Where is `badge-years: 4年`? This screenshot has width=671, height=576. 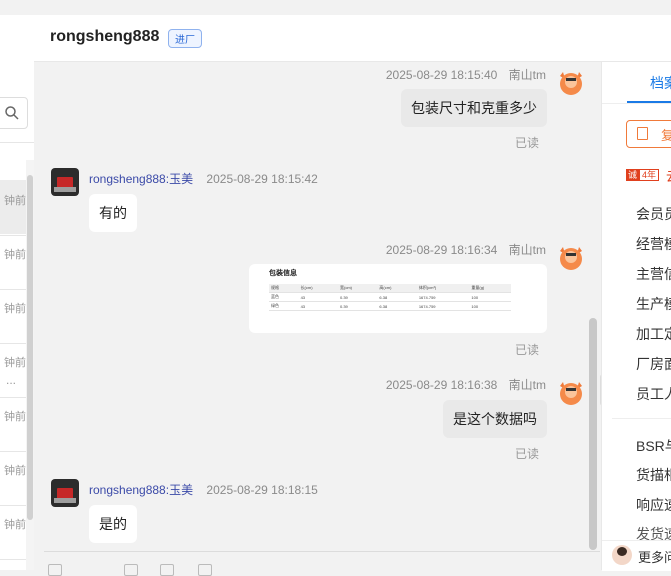
badge-years: 4年 is located at coordinates (649, 175).